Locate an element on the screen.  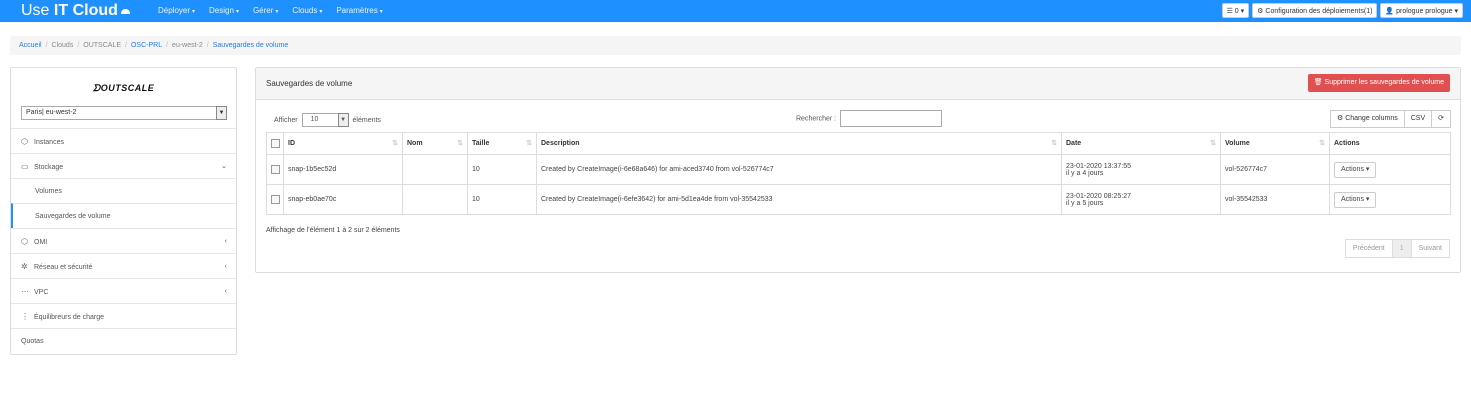
network-icon: ✲ is located at coordinates (24, 266).